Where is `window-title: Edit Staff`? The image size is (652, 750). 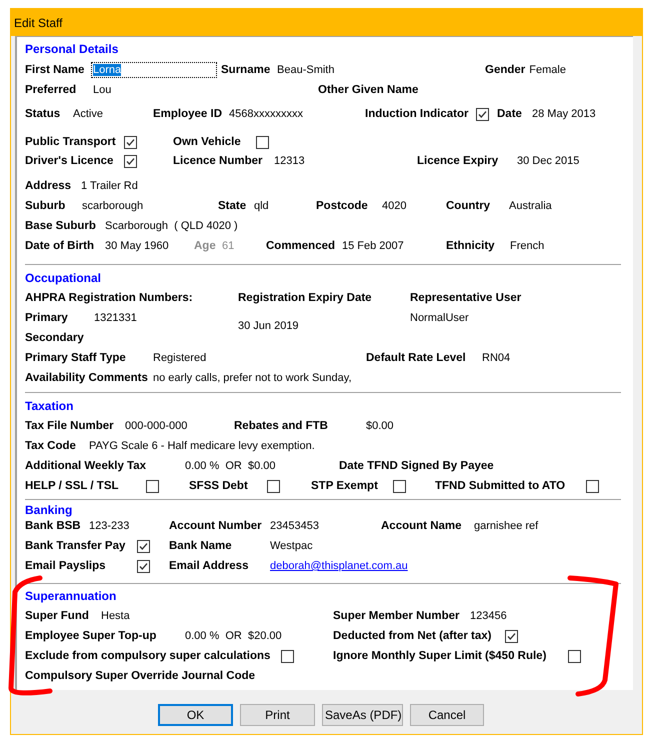 window-title: Edit Staff is located at coordinates (38, 23).